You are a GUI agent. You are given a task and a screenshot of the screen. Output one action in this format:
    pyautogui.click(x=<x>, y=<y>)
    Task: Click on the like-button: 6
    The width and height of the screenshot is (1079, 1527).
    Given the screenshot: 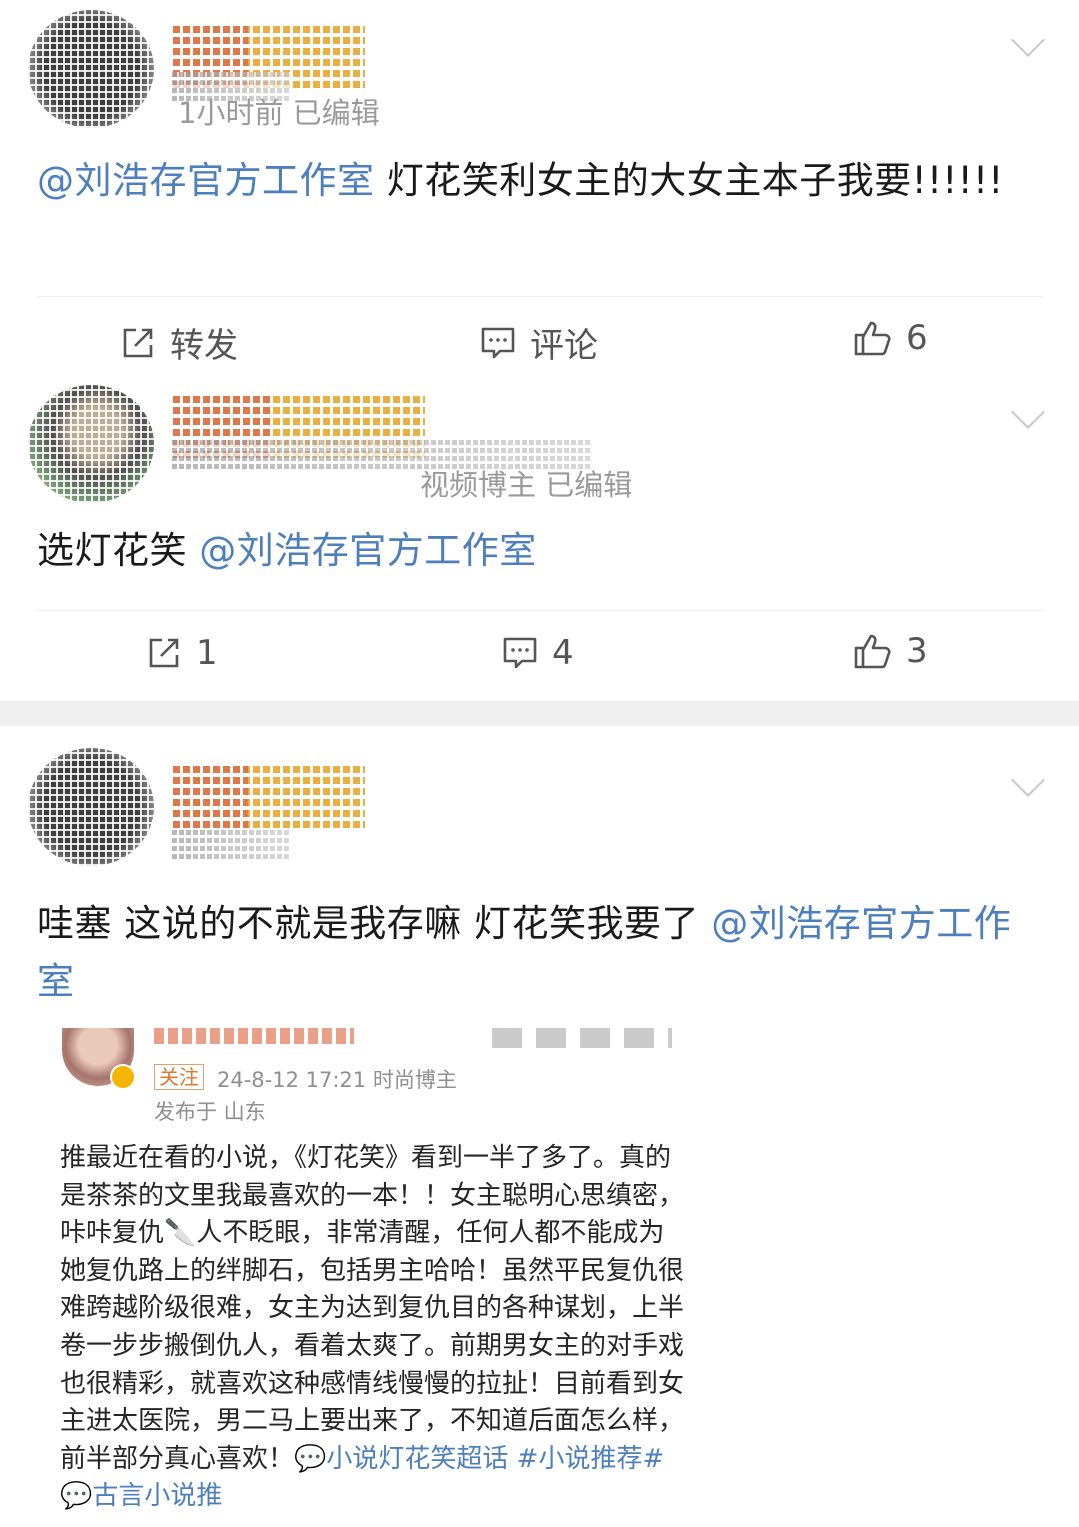 What is the action you would take?
    pyautogui.click(x=890, y=338)
    